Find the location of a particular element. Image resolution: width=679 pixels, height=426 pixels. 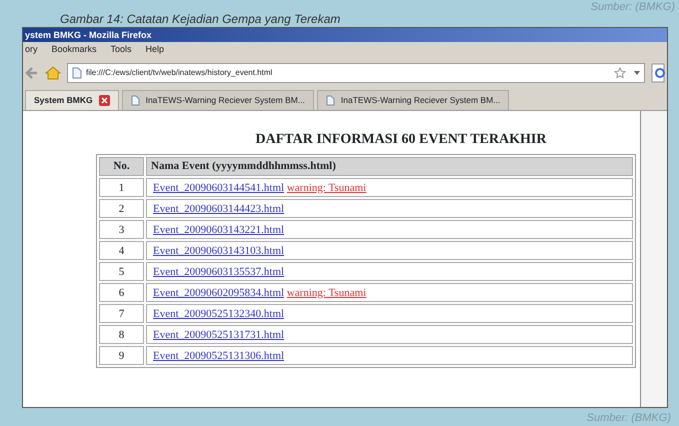

row-number: 3 is located at coordinates (121, 229).